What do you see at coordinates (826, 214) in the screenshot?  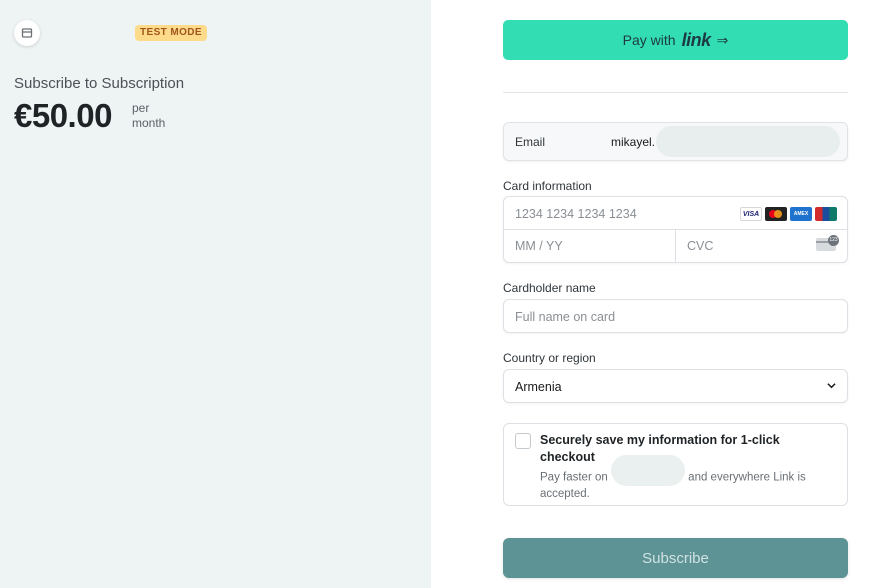 I see `unionpay-icon` at bounding box center [826, 214].